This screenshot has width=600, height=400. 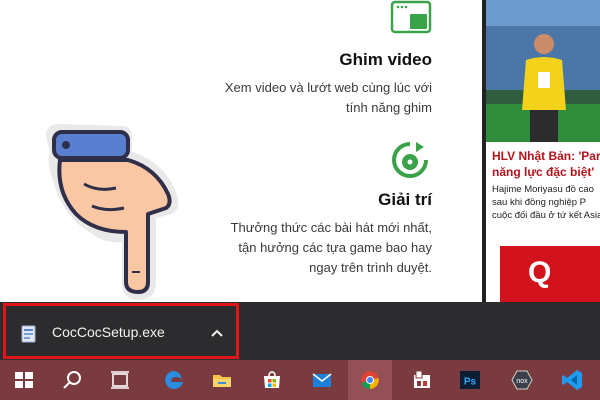 I want to click on microsoft-store-icon, so click(x=272, y=379).